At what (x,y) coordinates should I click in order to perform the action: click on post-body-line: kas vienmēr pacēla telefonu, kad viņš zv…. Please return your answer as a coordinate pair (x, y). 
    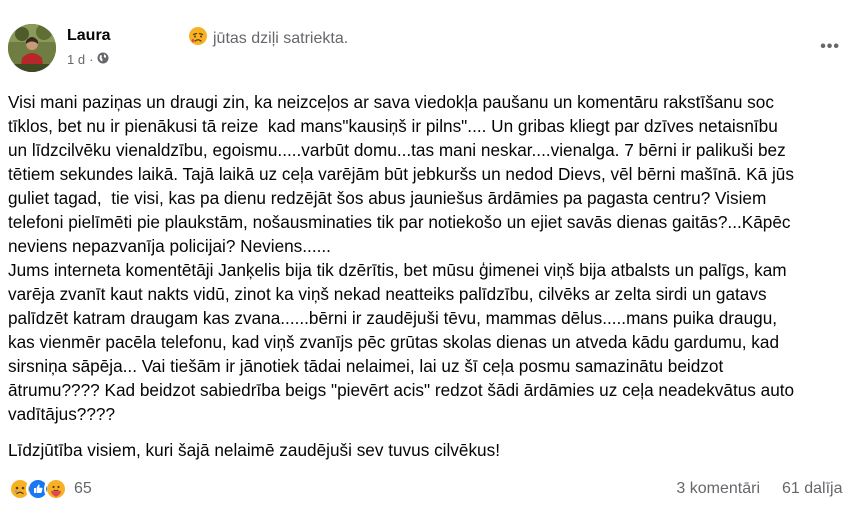
    Looking at the image, I should click on (394, 342).